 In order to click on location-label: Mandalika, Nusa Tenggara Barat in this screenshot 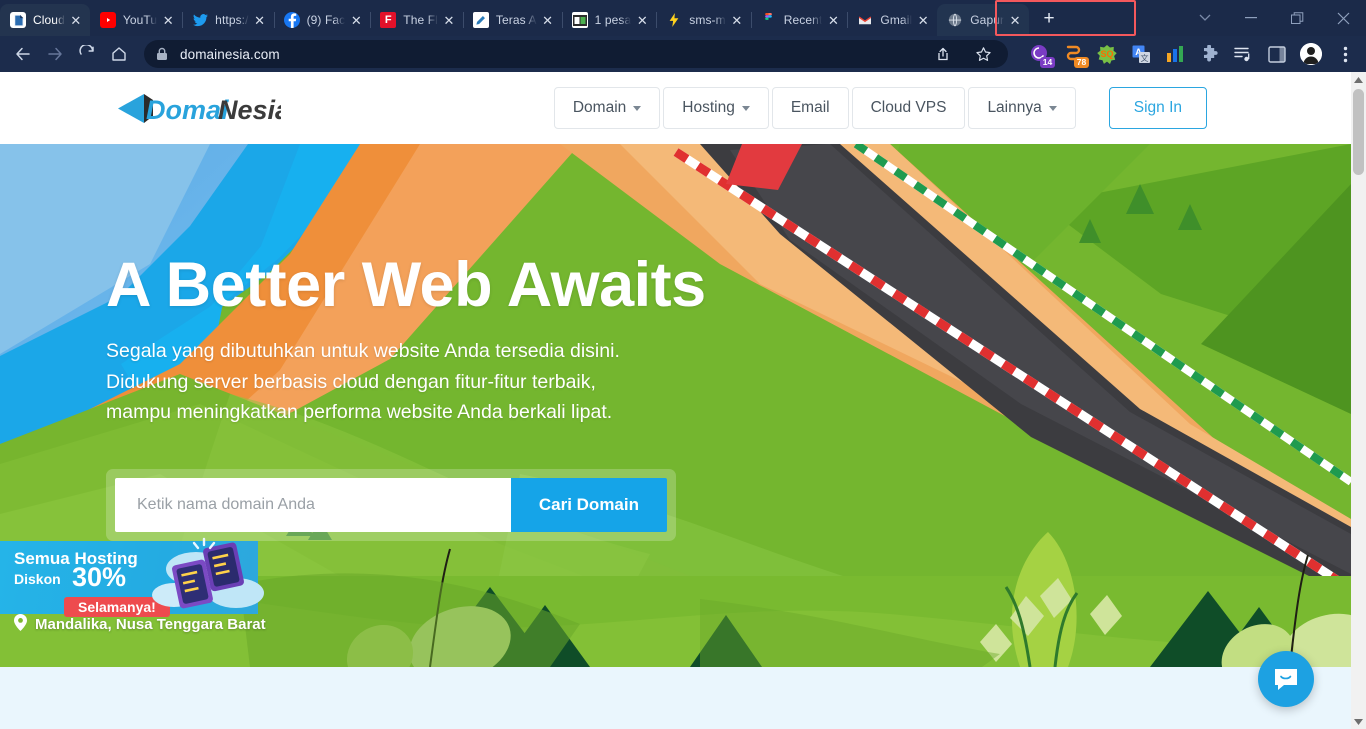, I will do `click(133, 624)`.